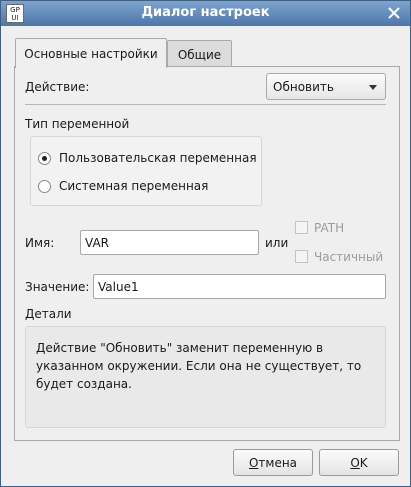 The image size is (411, 487). I want to click on divider, so click(205, 104).